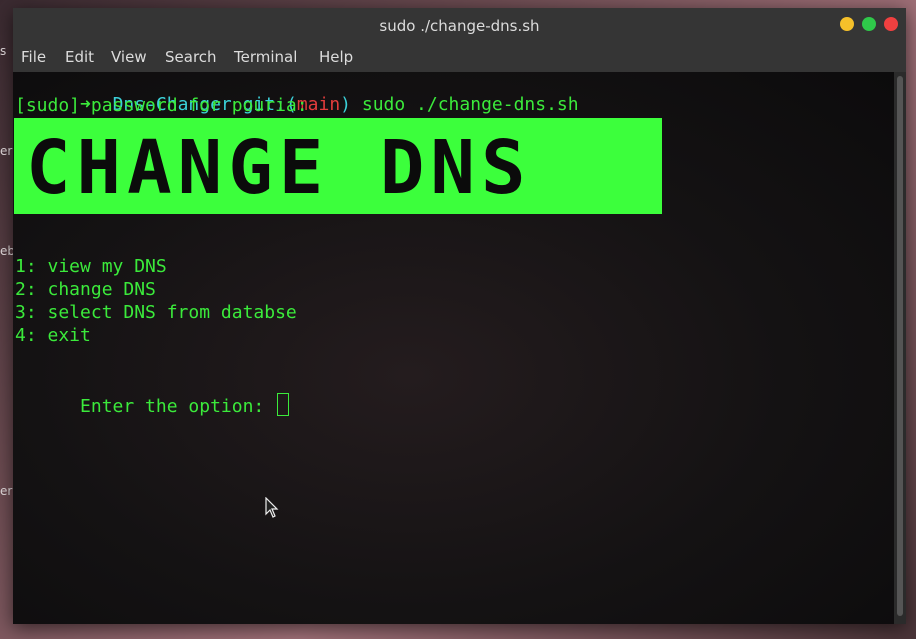  I want to click on ascii-banner: CHANGE DNS, so click(338, 166).